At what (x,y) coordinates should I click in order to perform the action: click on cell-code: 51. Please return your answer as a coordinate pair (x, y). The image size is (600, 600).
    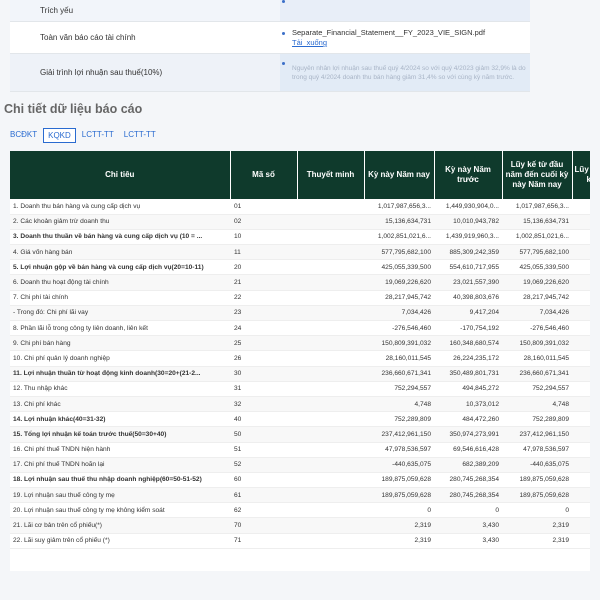
    Looking at the image, I should click on (263, 450).